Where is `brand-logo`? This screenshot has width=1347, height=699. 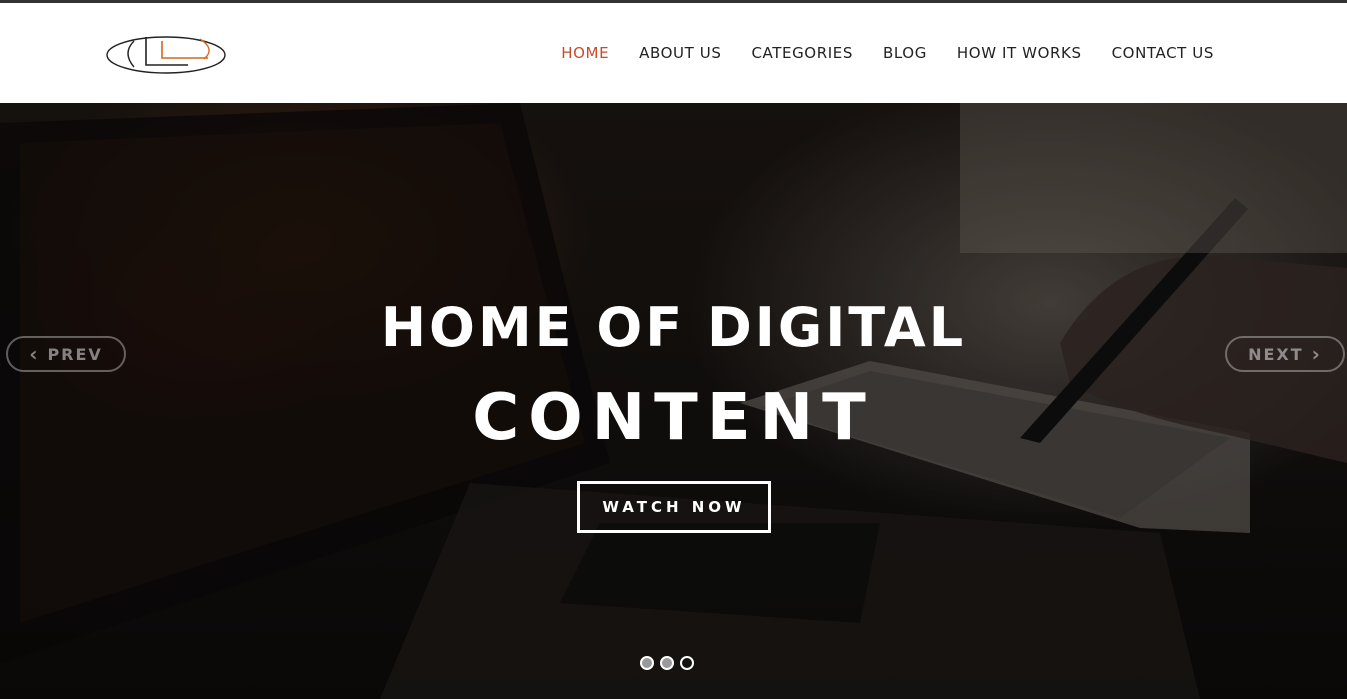 brand-logo is located at coordinates (166, 55).